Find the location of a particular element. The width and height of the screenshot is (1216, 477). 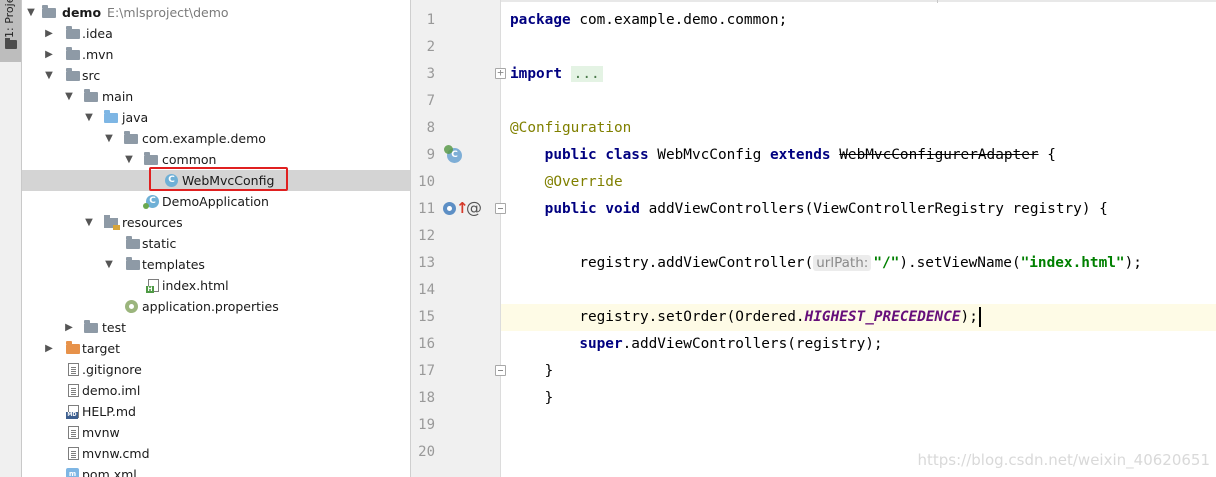

editor-top-edge is located at coordinates (858, 1).